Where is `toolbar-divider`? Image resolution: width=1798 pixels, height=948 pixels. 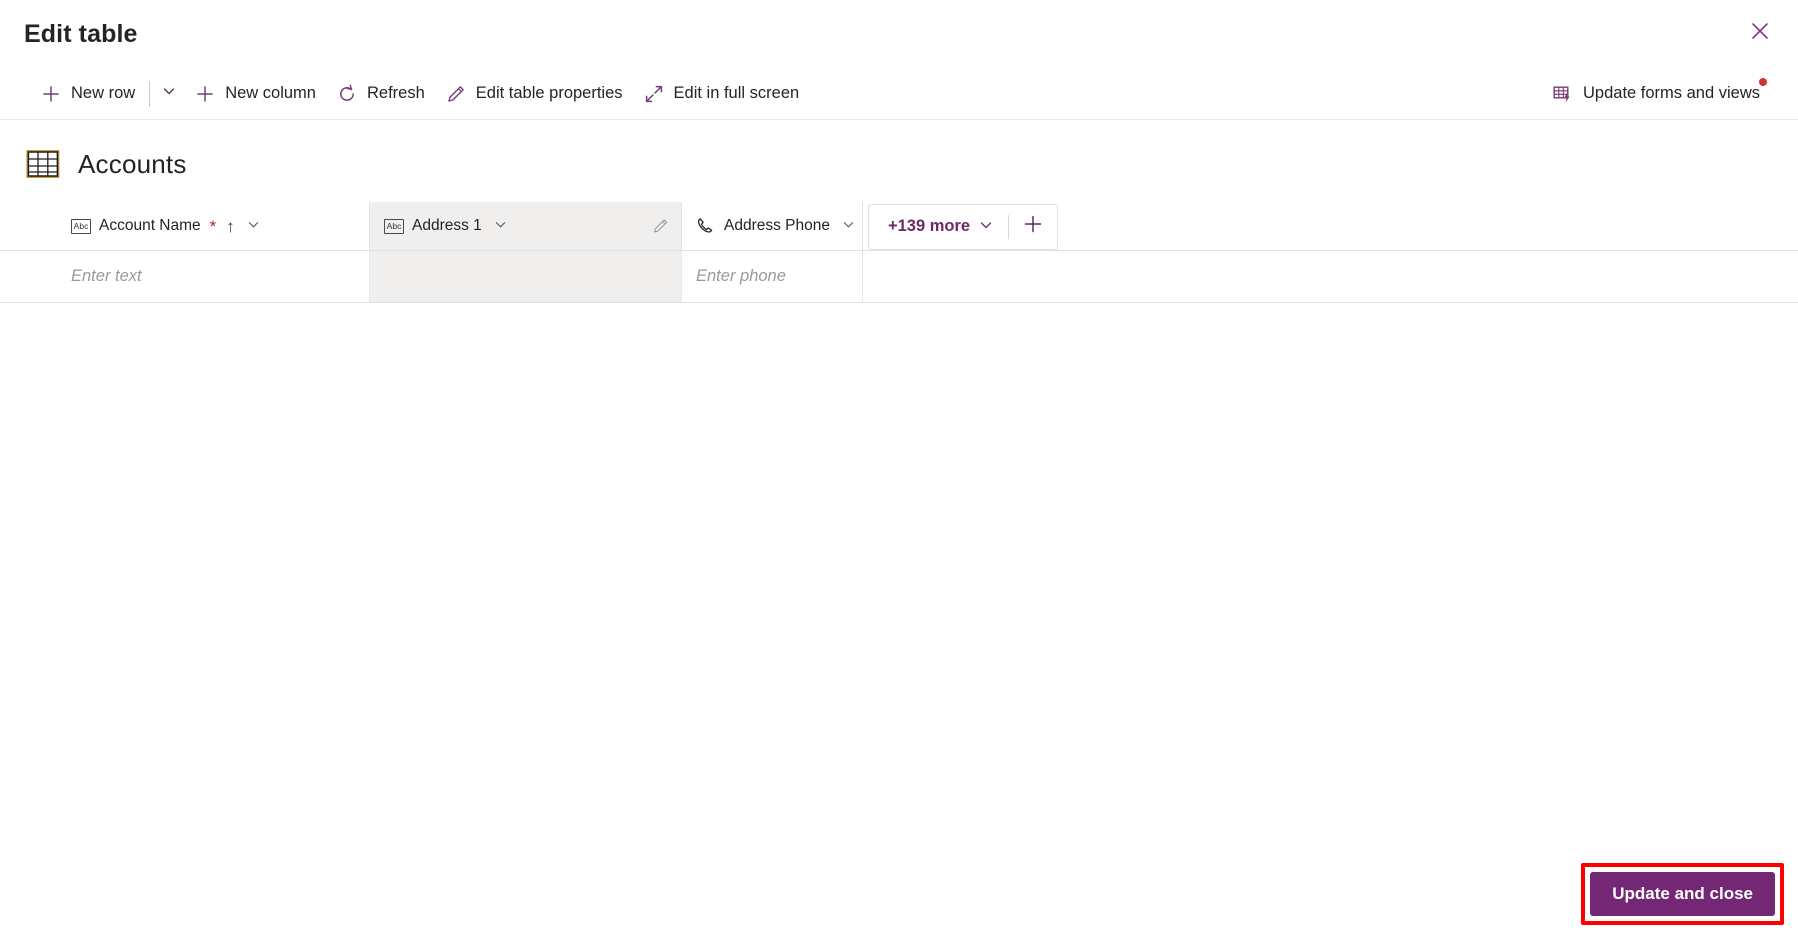
toolbar-divider is located at coordinates (150, 93).